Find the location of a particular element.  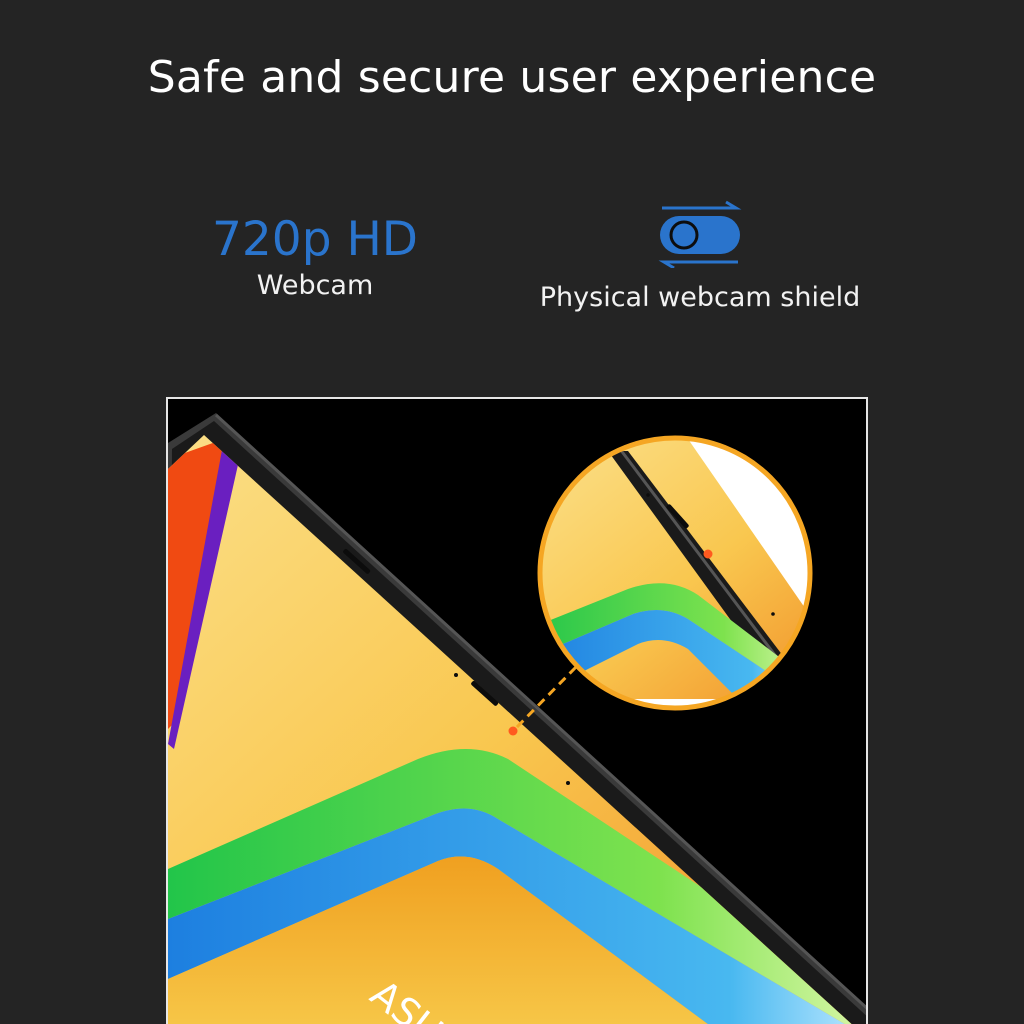

resolution-value: 720p HD is located at coordinates (314, 239).